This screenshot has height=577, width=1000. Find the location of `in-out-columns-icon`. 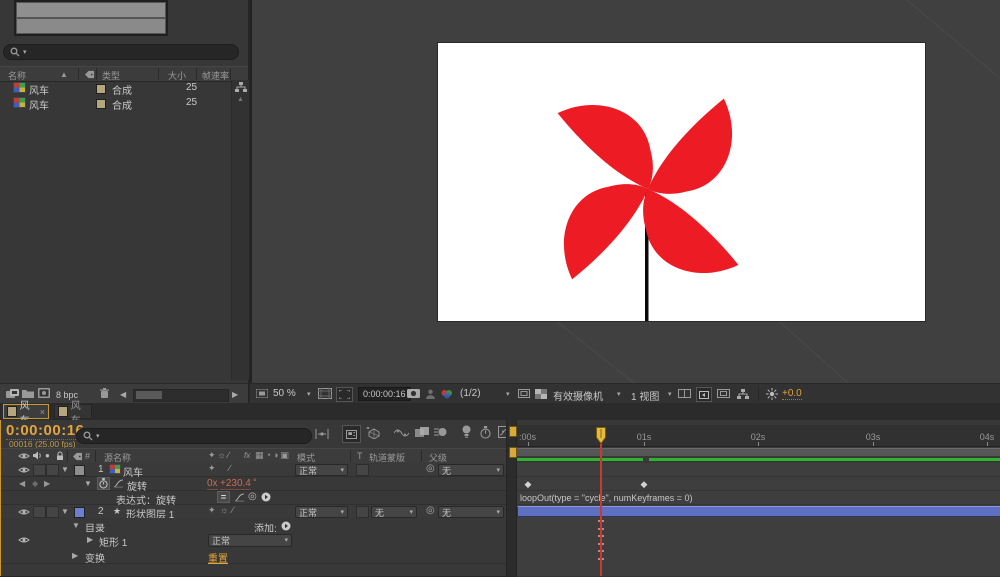

in-out-columns-icon is located at coordinates (322, 434).